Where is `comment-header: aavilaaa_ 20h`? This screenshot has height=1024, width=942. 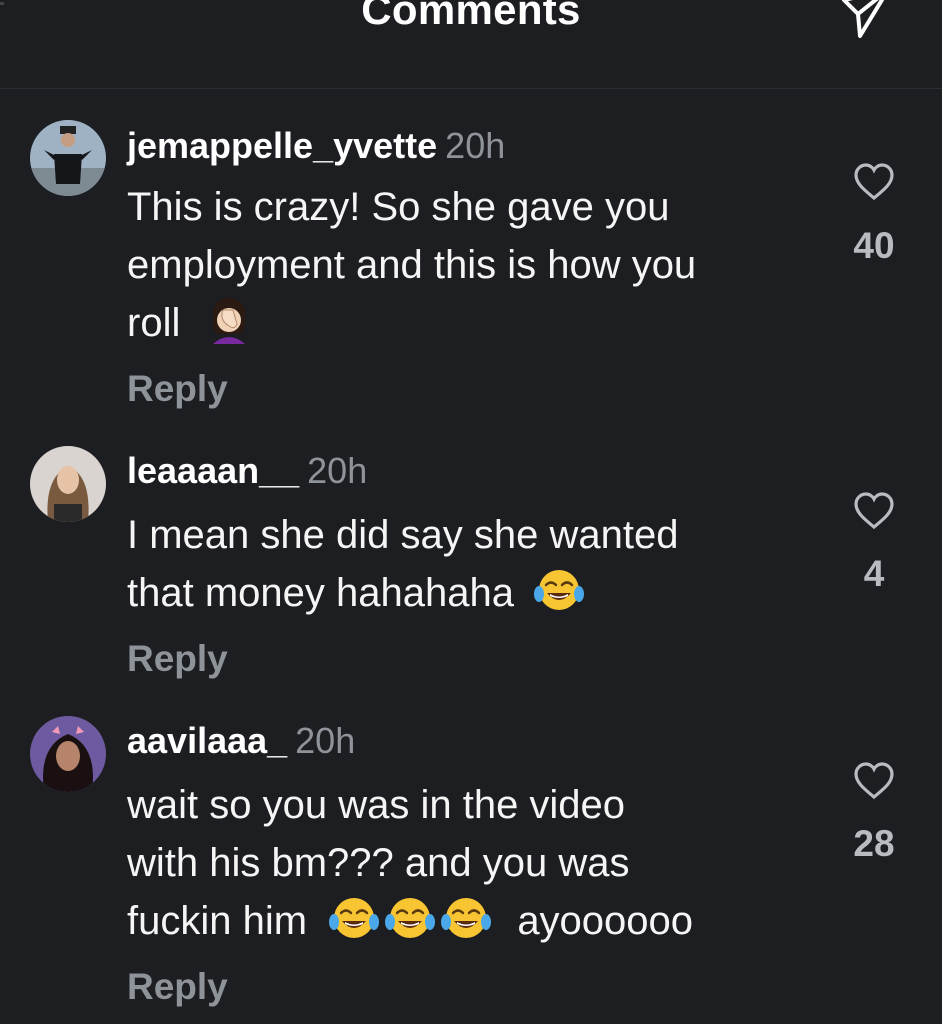 comment-header: aavilaaa_ 20h is located at coordinates (241, 741).